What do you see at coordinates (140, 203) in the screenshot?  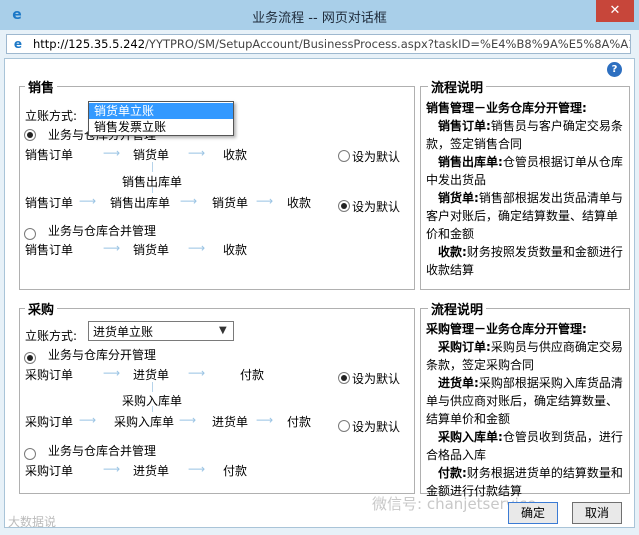 I see `sales-flow1b-step2: 销售出库单` at bounding box center [140, 203].